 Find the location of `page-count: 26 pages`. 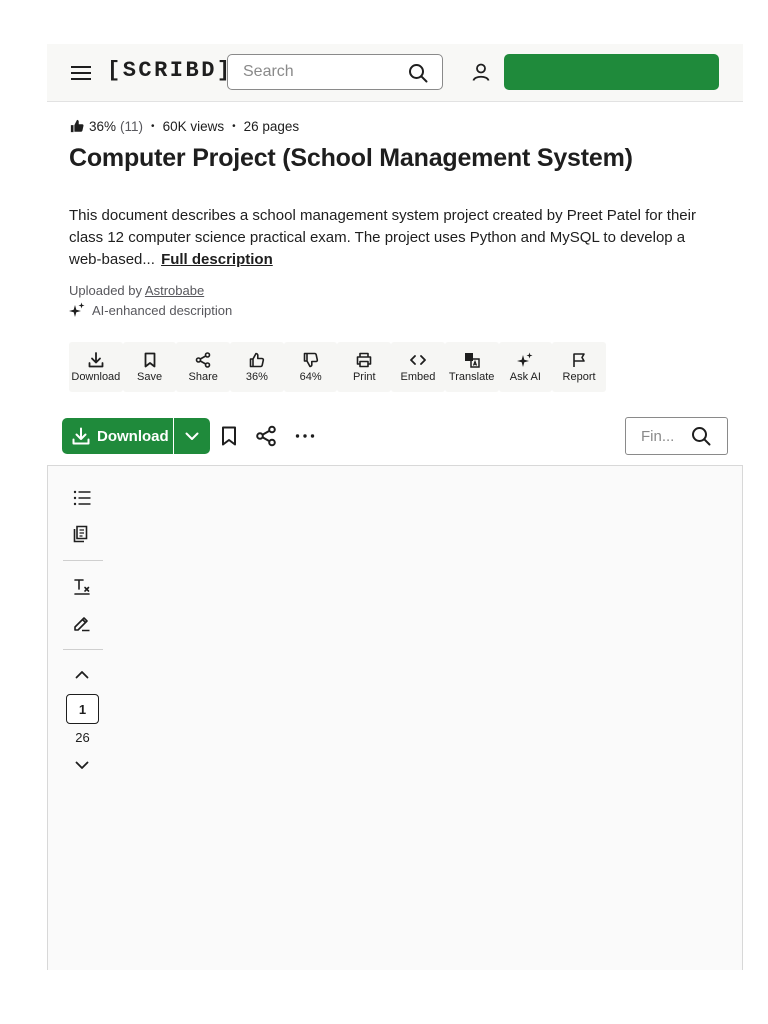

page-count: 26 pages is located at coordinates (271, 126).